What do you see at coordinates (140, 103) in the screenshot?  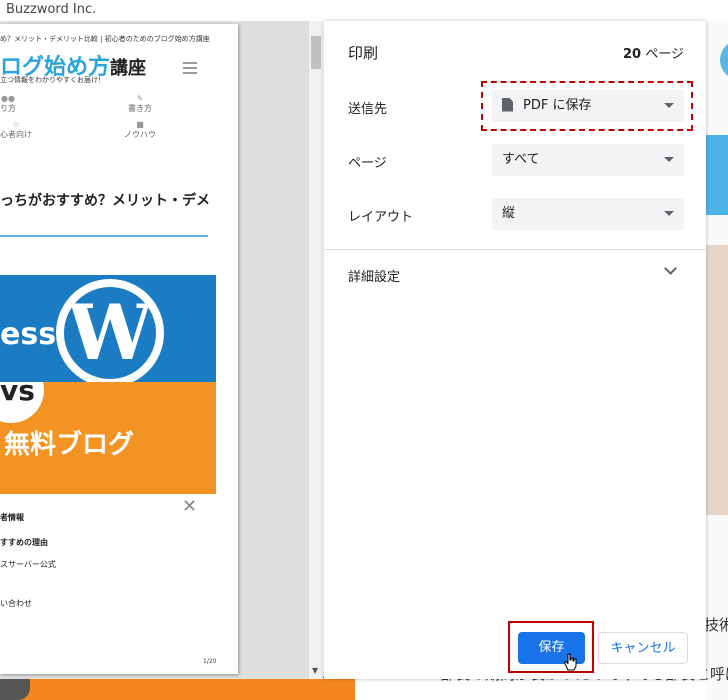 I see `preview-nav-item: ✎ 書き方` at bounding box center [140, 103].